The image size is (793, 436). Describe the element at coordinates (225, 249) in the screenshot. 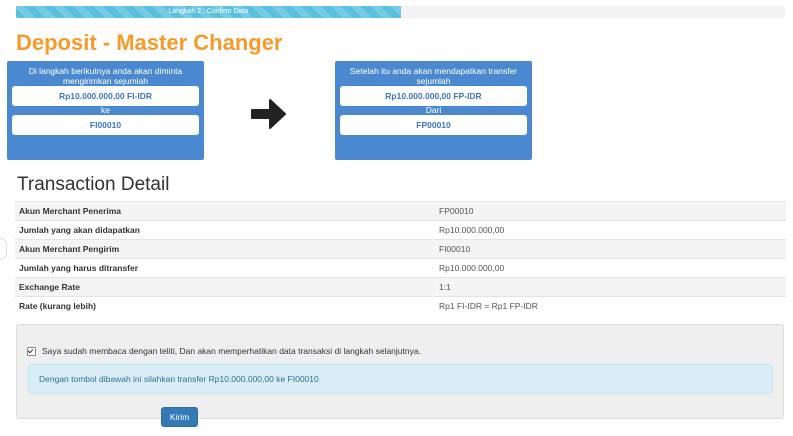

I see `row-label: Akun Merchant Pengirim` at that location.